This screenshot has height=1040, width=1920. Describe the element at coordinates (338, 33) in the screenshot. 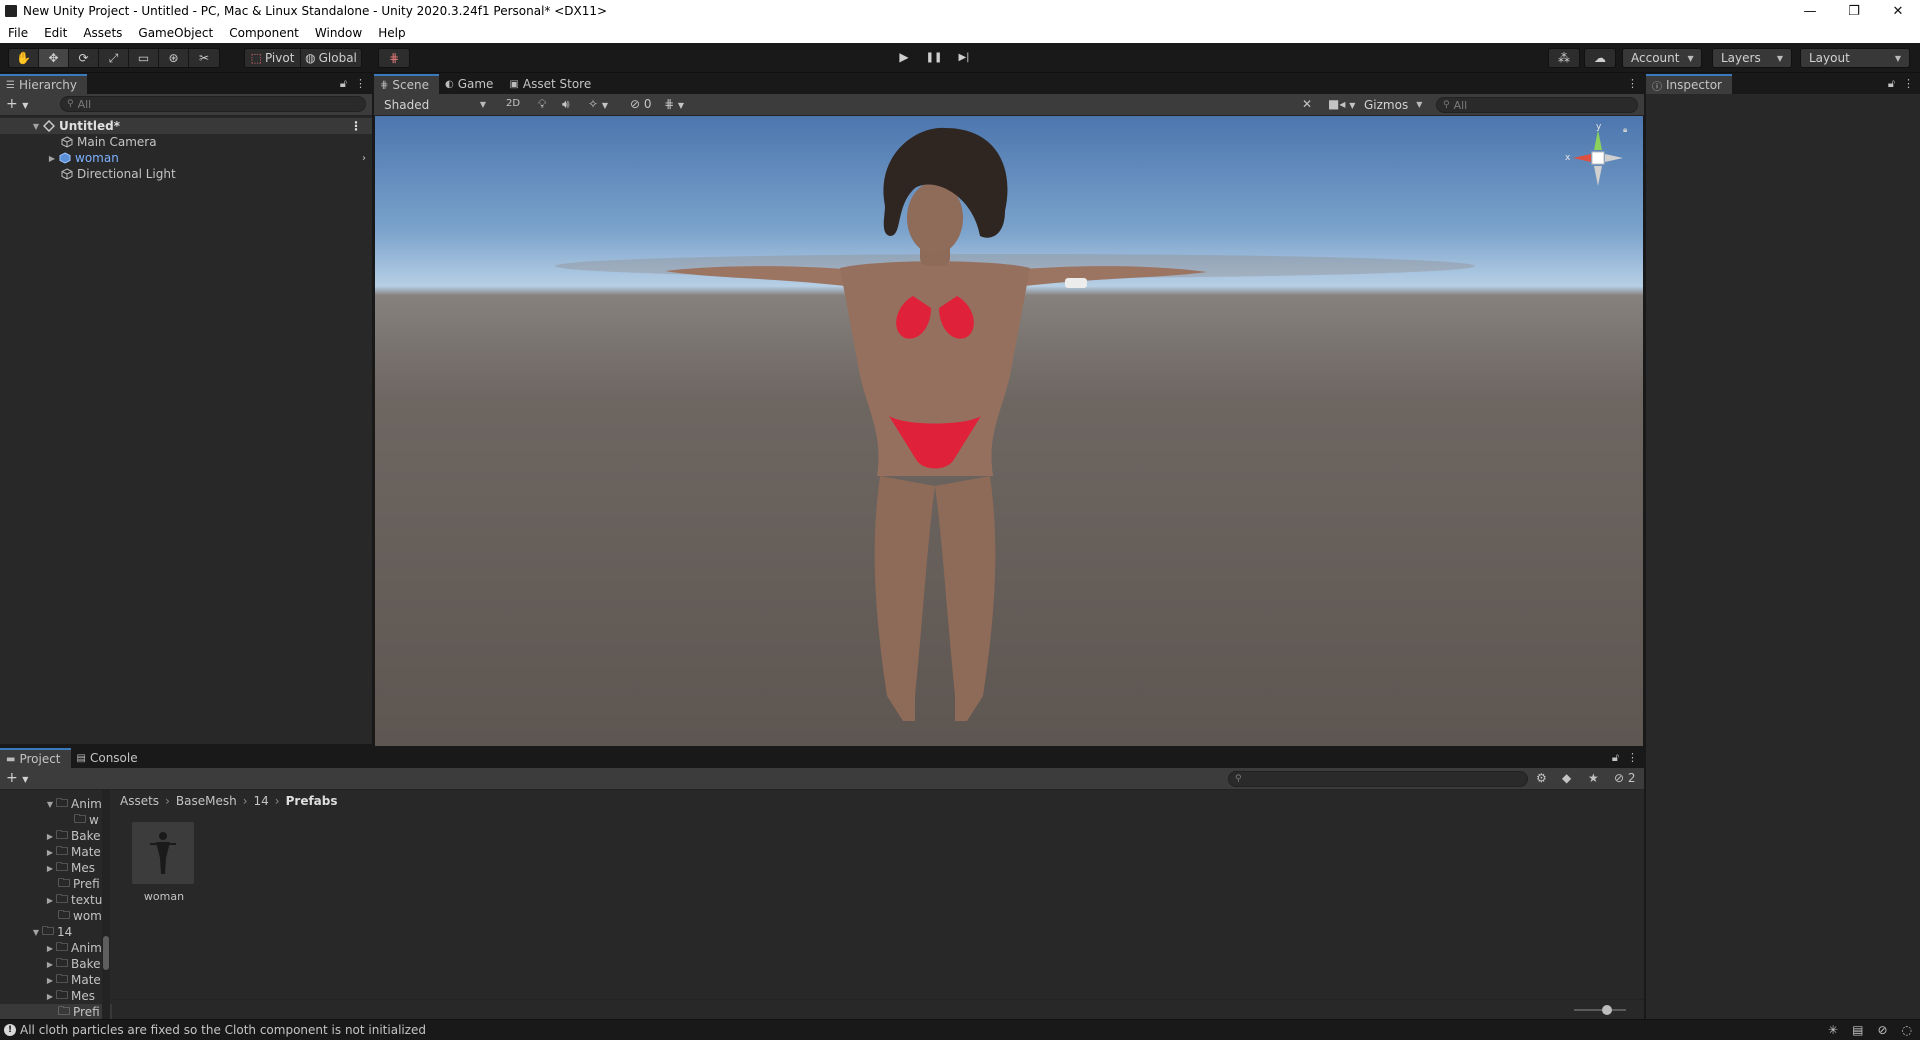

I see `menu-window: Window` at that location.